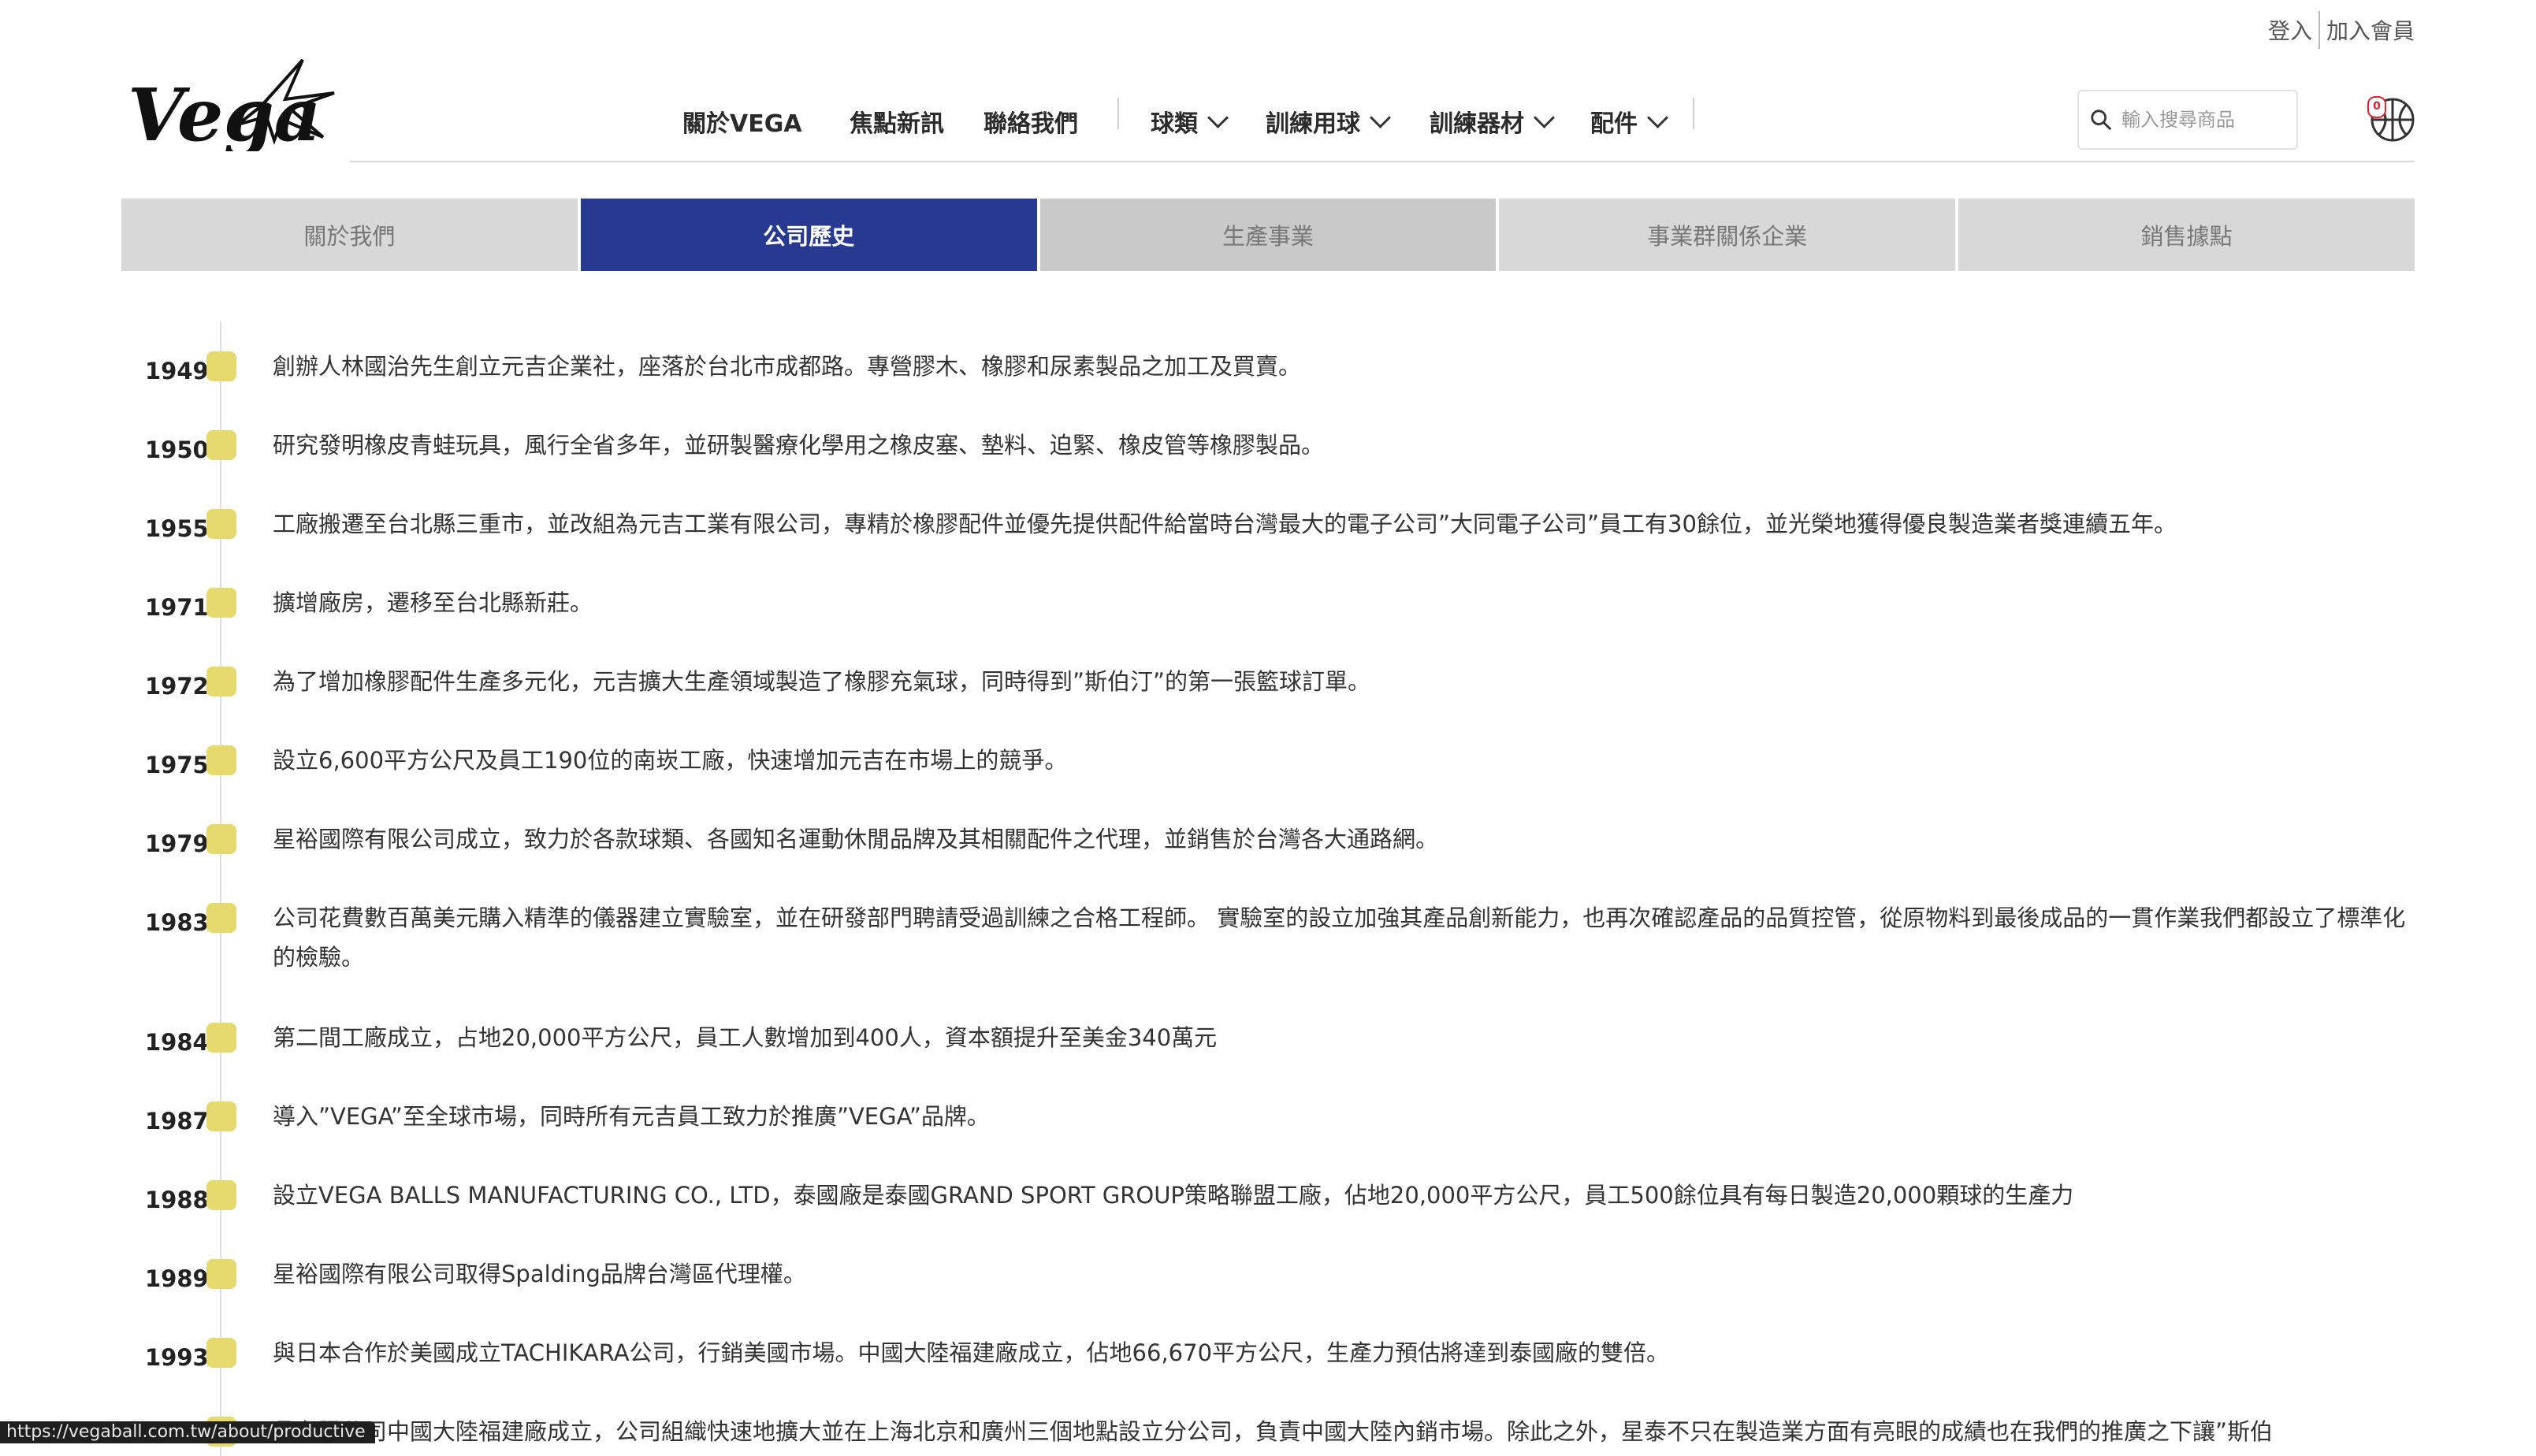 The height and width of the screenshot is (1456, 2536). What do you see at coordinates (808, 235) in the screenshot?
I see `tab-company-history: 公司歷史` at bounding box center [808, 235].